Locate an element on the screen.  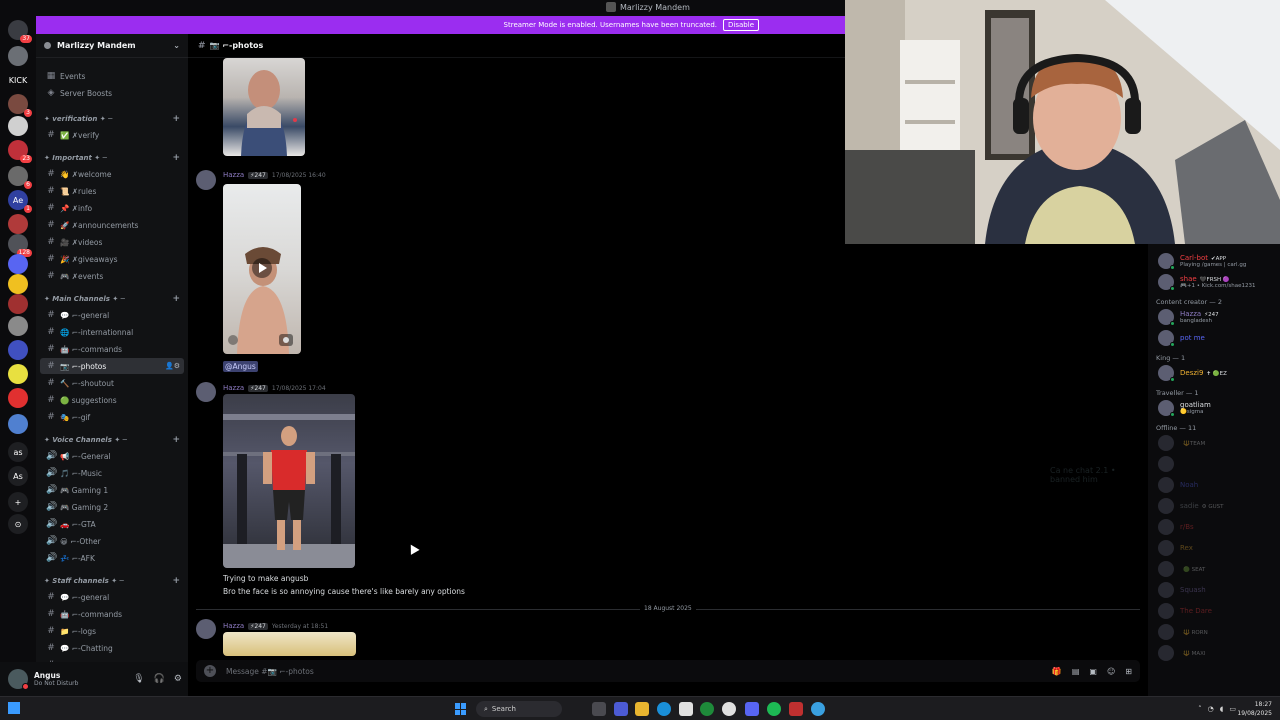
server-icon: 23 is located at coordinates (20, 151).